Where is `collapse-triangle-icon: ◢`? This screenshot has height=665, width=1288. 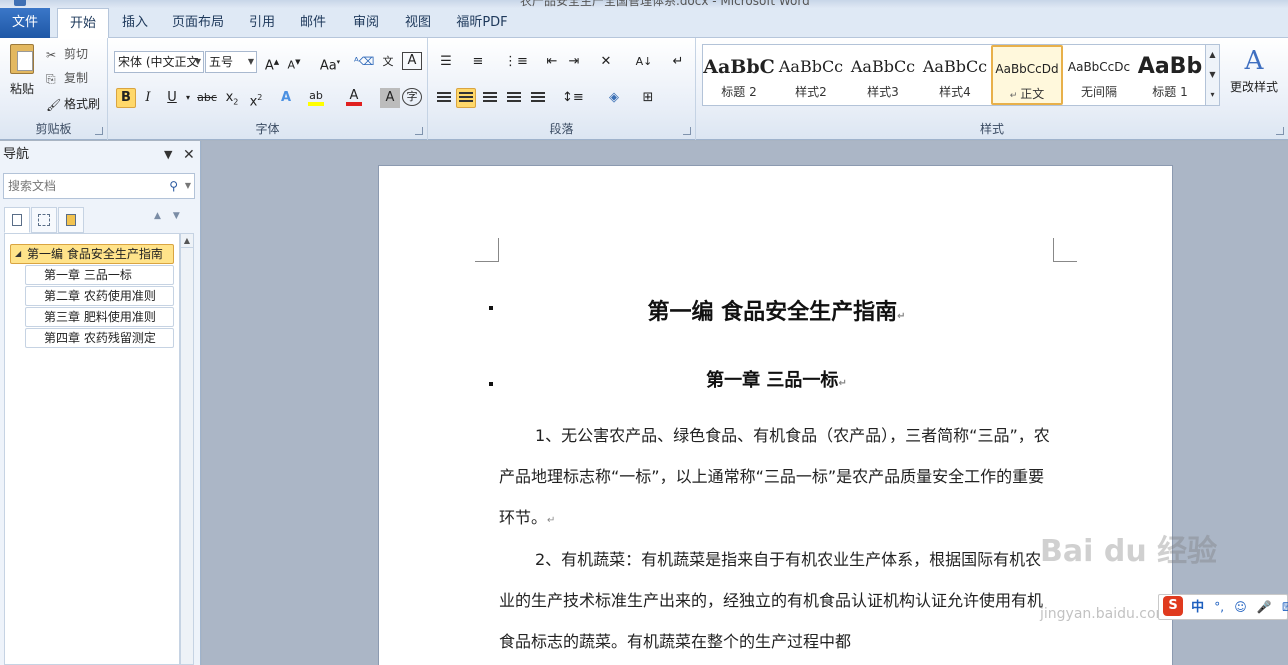 collapse-triangle-icon: ◢ is located at coordinates (18, 254).